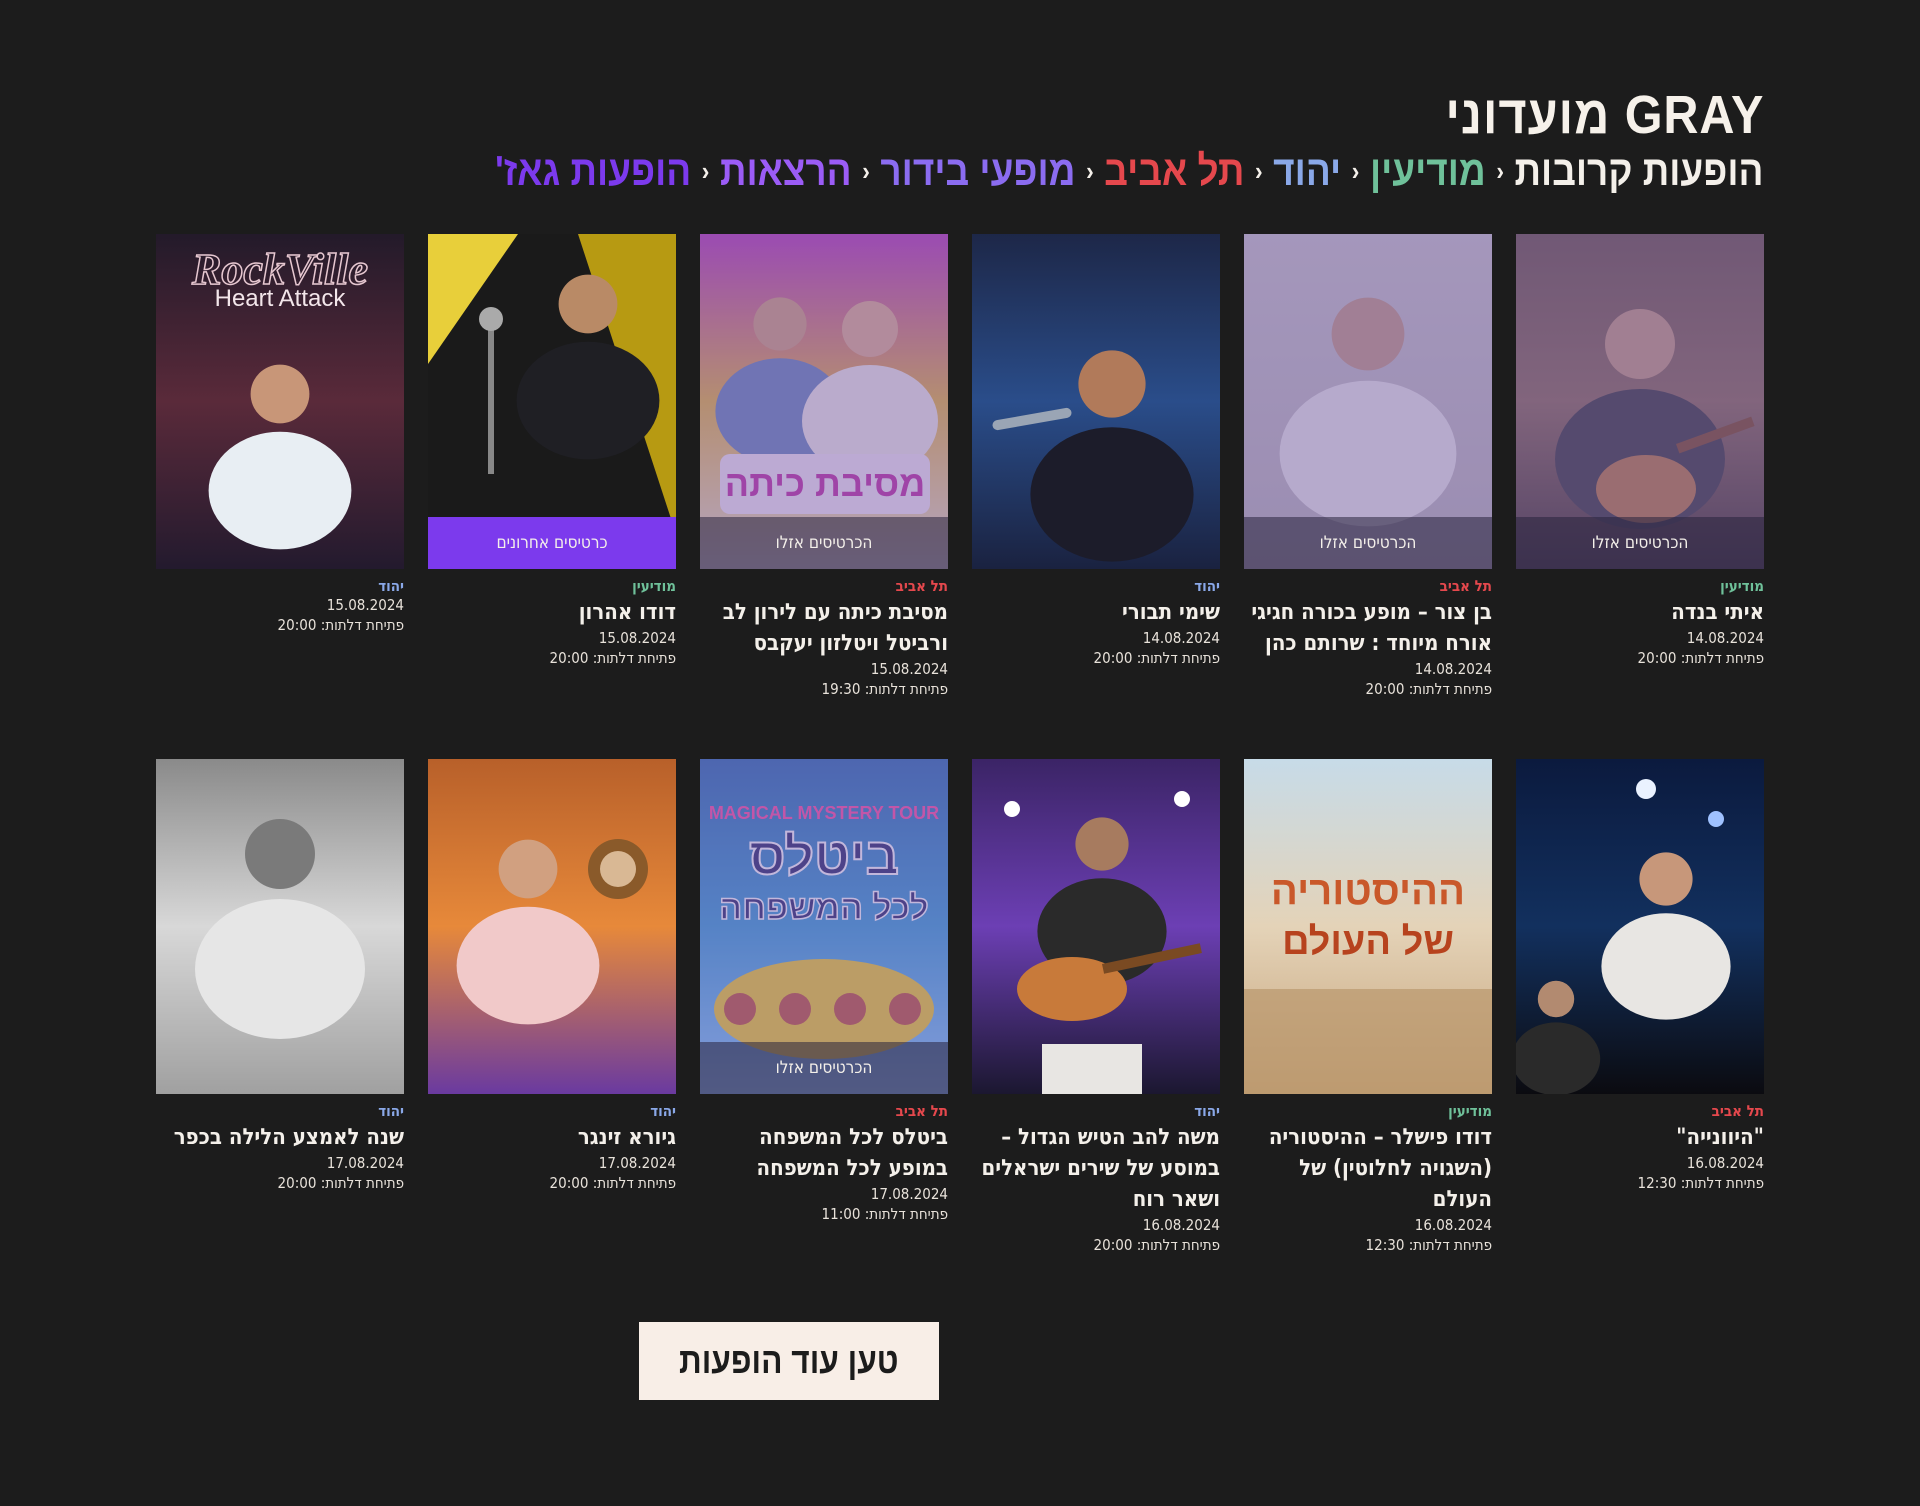 Image resolution: width=1920 pixels, height=1506 pixels. What do you see at coordinates (1700, 1183) in the screenshot?
I see `event-doors: פתיחת דלתות: 12:30` at bounding box center [1700, 1183].